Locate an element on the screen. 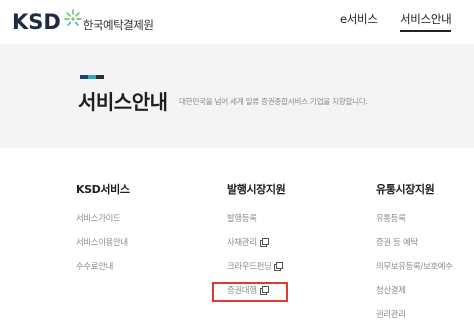 The image size is (474, 332). ksd-logo: KSD 한국예탁결제원 is located at coordinates (83, 22).